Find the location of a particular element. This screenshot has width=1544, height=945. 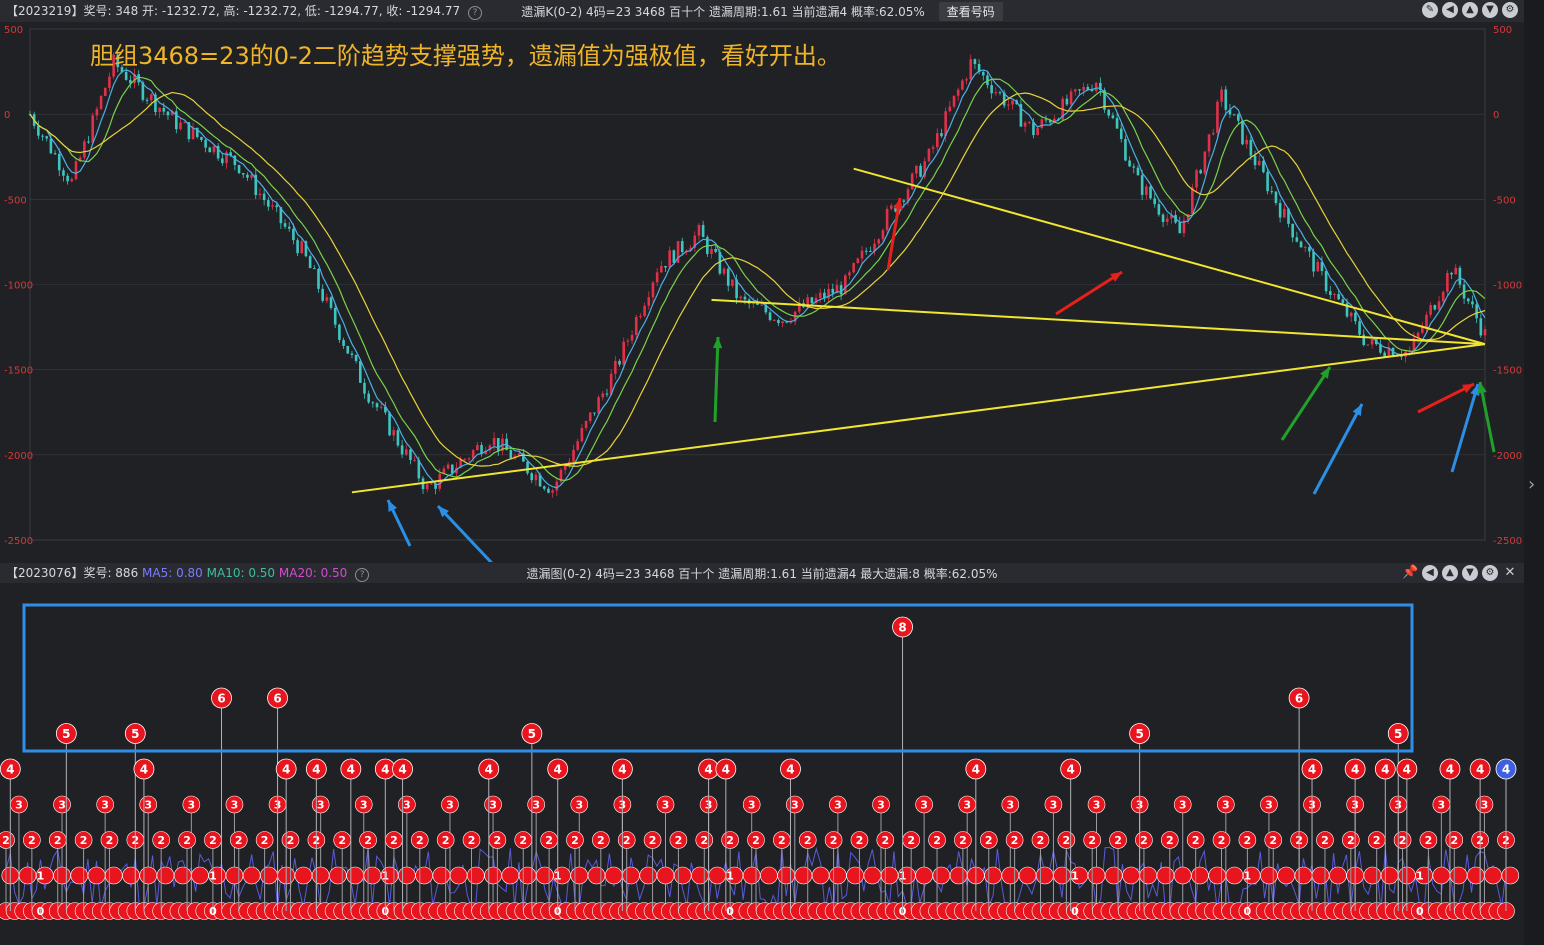

pin-icon: 📌 is located at coordinates (1410, 573).